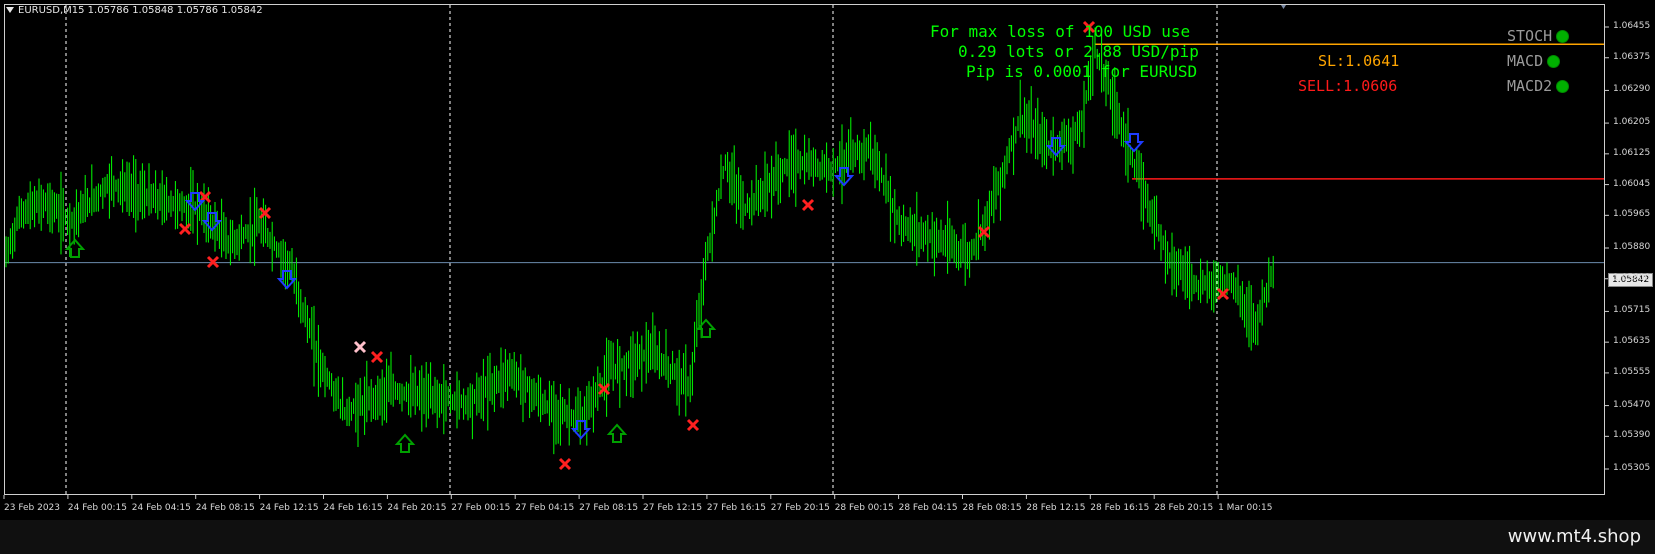 This screenshot has width=1655, height=554. Describe the element at coordinates (417, 508) in the screenshot. I see `x-tick-label: 24 Feb 20:15` at that location.